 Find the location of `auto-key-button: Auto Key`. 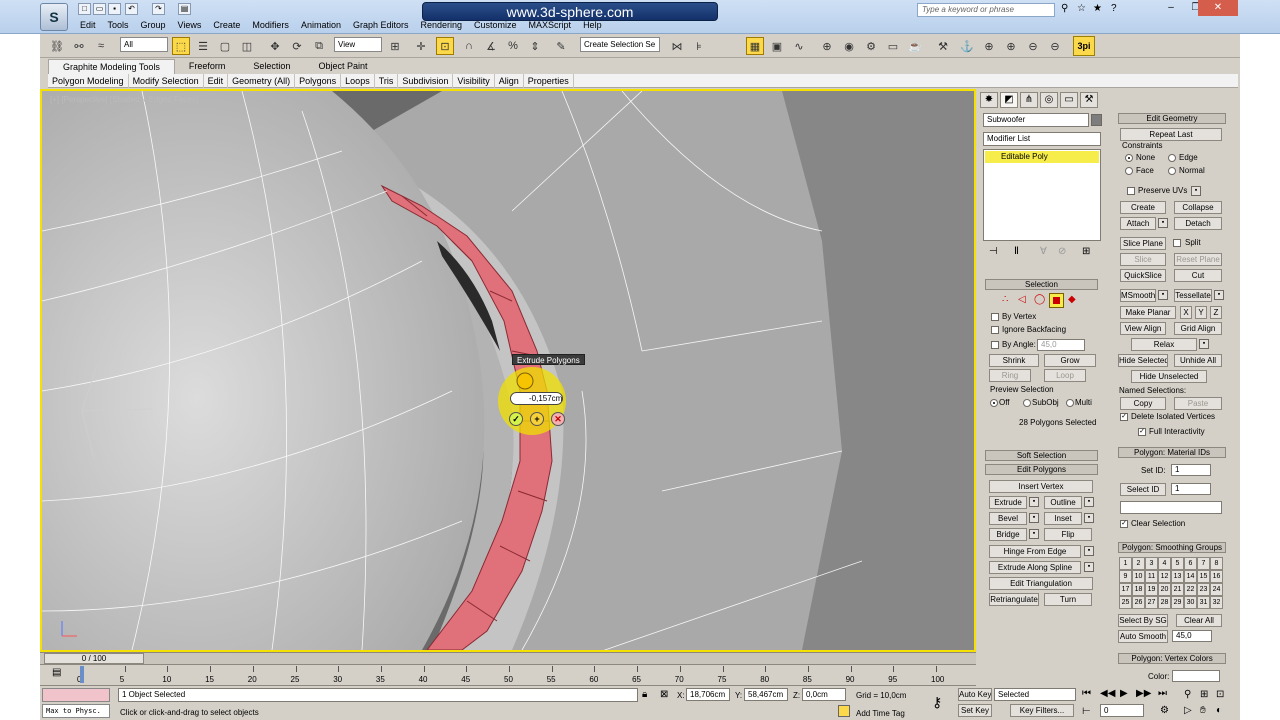

auto-key-button: Auto Key is located at coordinates (975, 694).